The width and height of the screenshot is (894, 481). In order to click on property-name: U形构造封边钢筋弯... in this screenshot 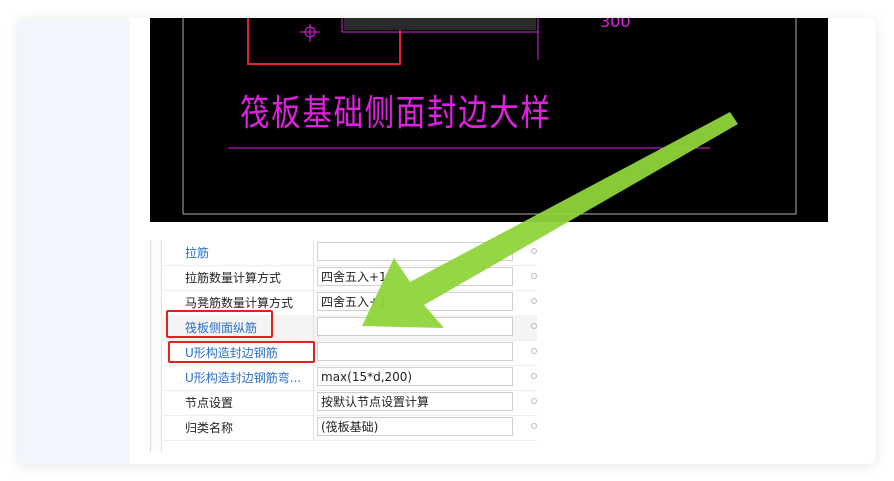, I will do `click(243, 378)`.